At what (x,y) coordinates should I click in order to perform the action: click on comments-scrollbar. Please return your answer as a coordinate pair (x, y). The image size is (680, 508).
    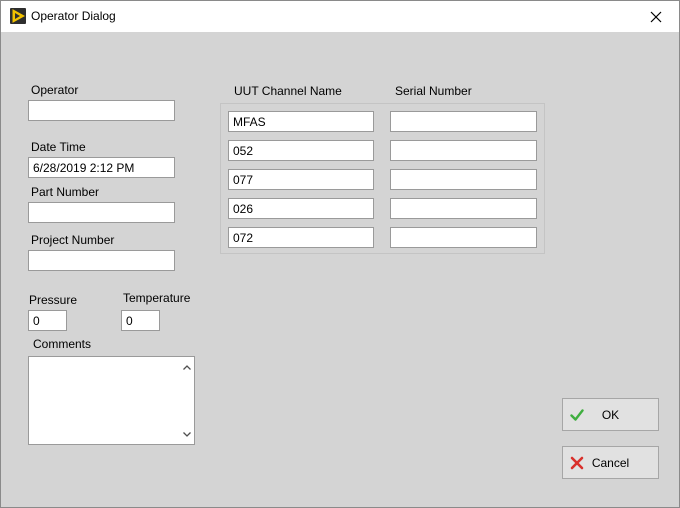
    Looking at the image, I should click on (186, 400).